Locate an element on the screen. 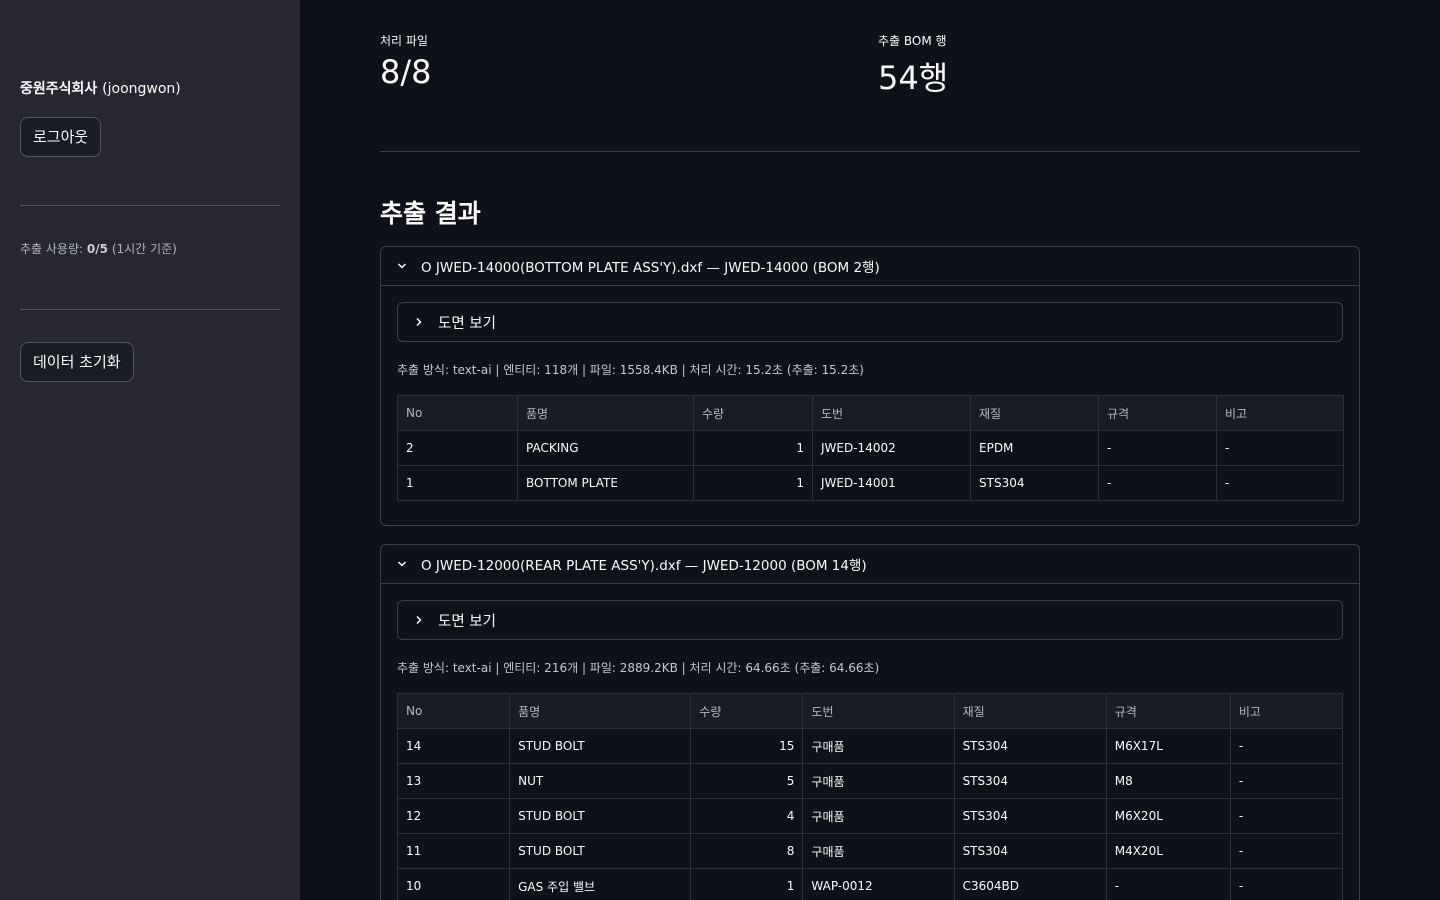 This screenshot has height=900, width=1440. table-cell: M6X17L is located at coordinates (1168, 746).